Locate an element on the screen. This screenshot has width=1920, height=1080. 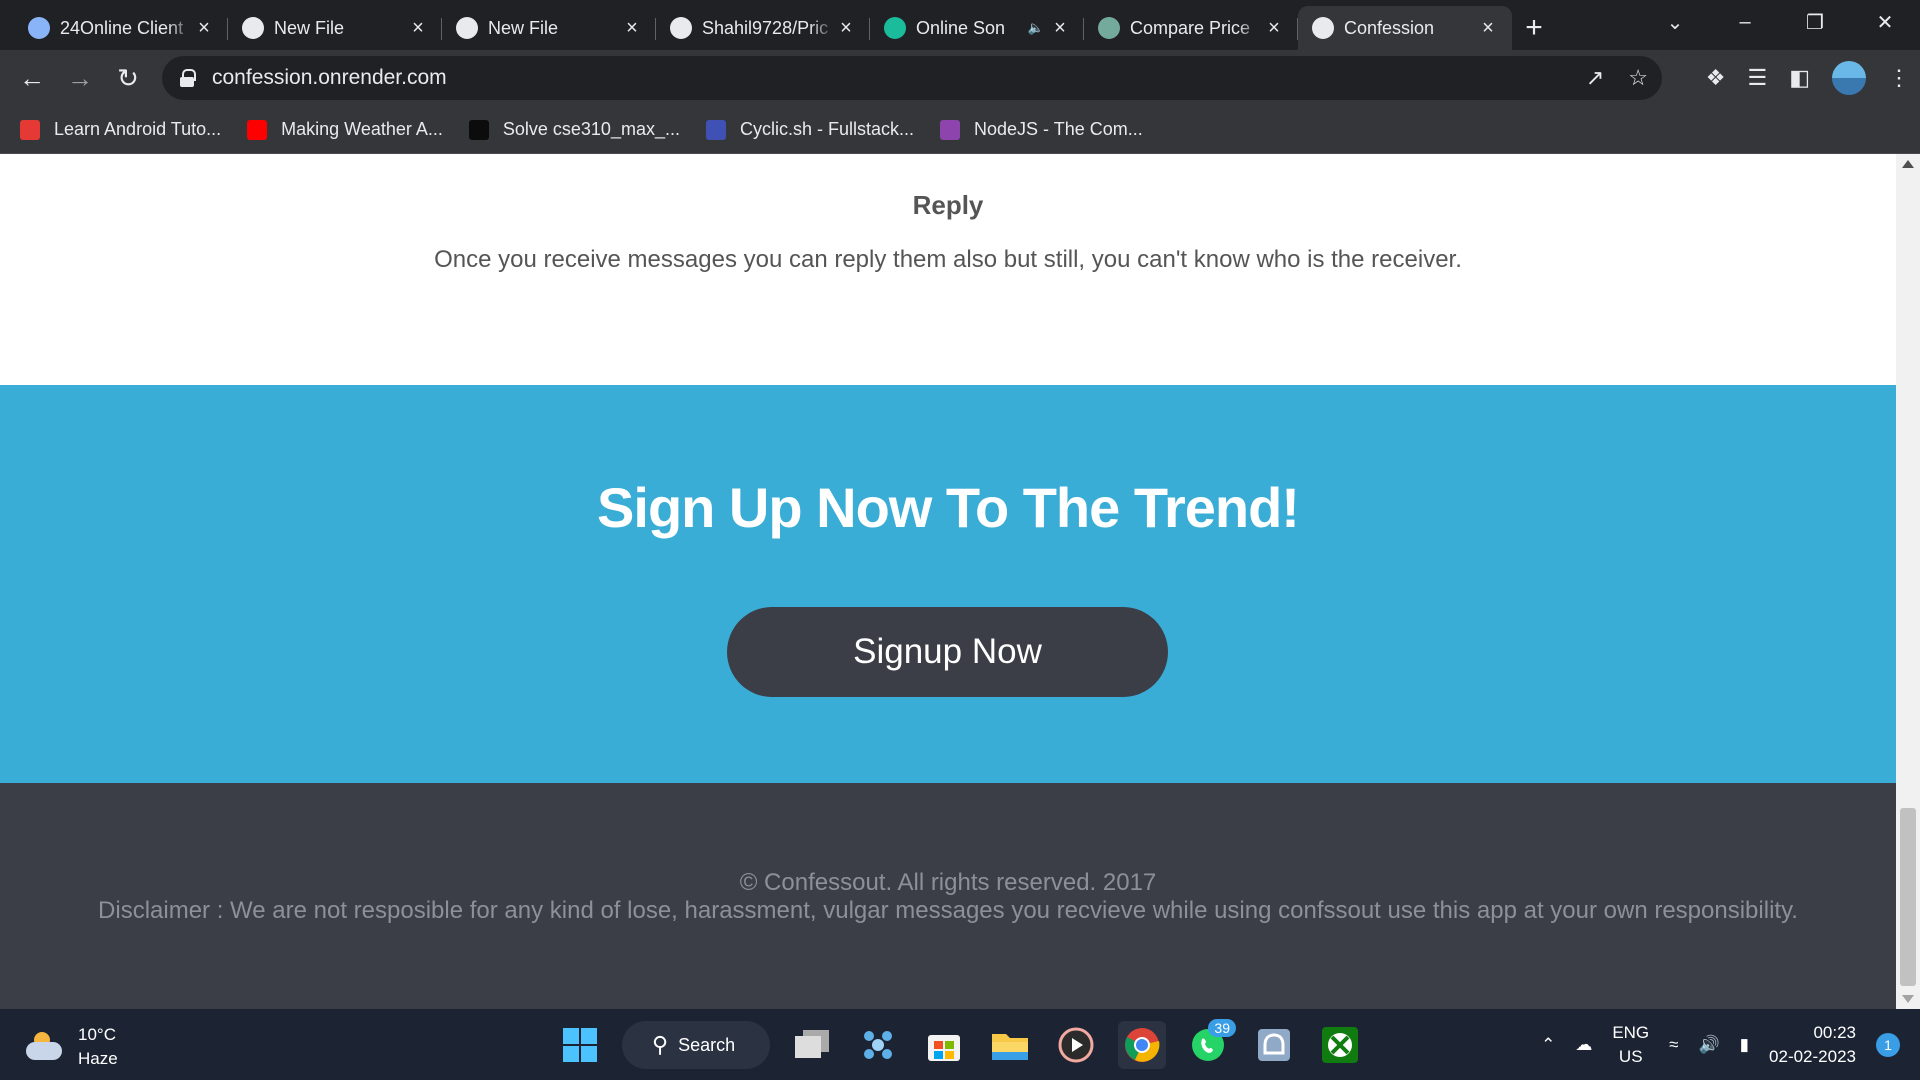
cyclic-icon is located at coordinates (715, 129).